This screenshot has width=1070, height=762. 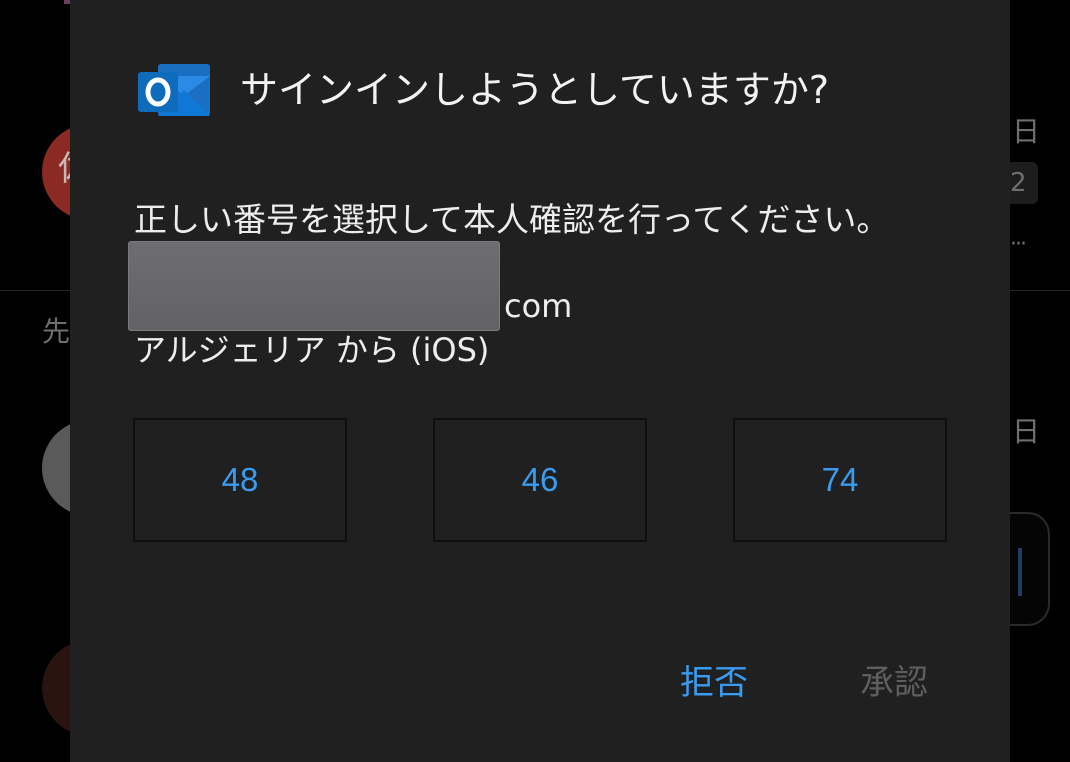 What do you see at coordinates (894, 683) in the screenshot?
I see `approve-button: 承認` at bounding box center [894, 683].